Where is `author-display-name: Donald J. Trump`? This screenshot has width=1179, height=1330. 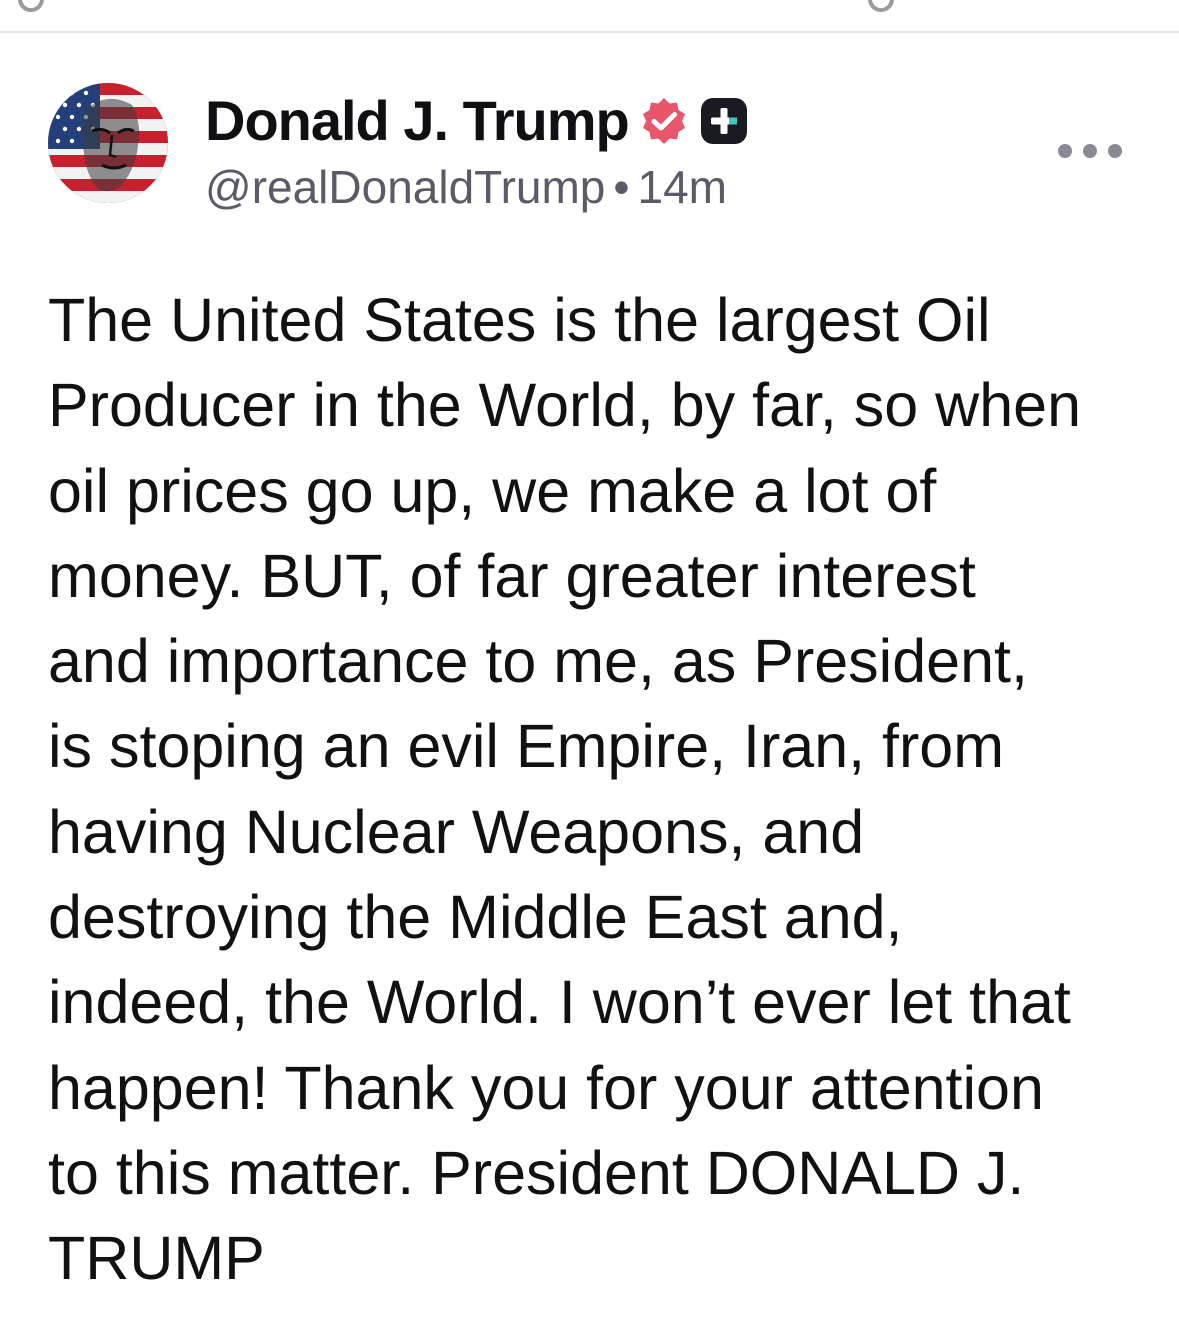
author-display-name: Donald J. Trump is located at coordinates (417, 121).